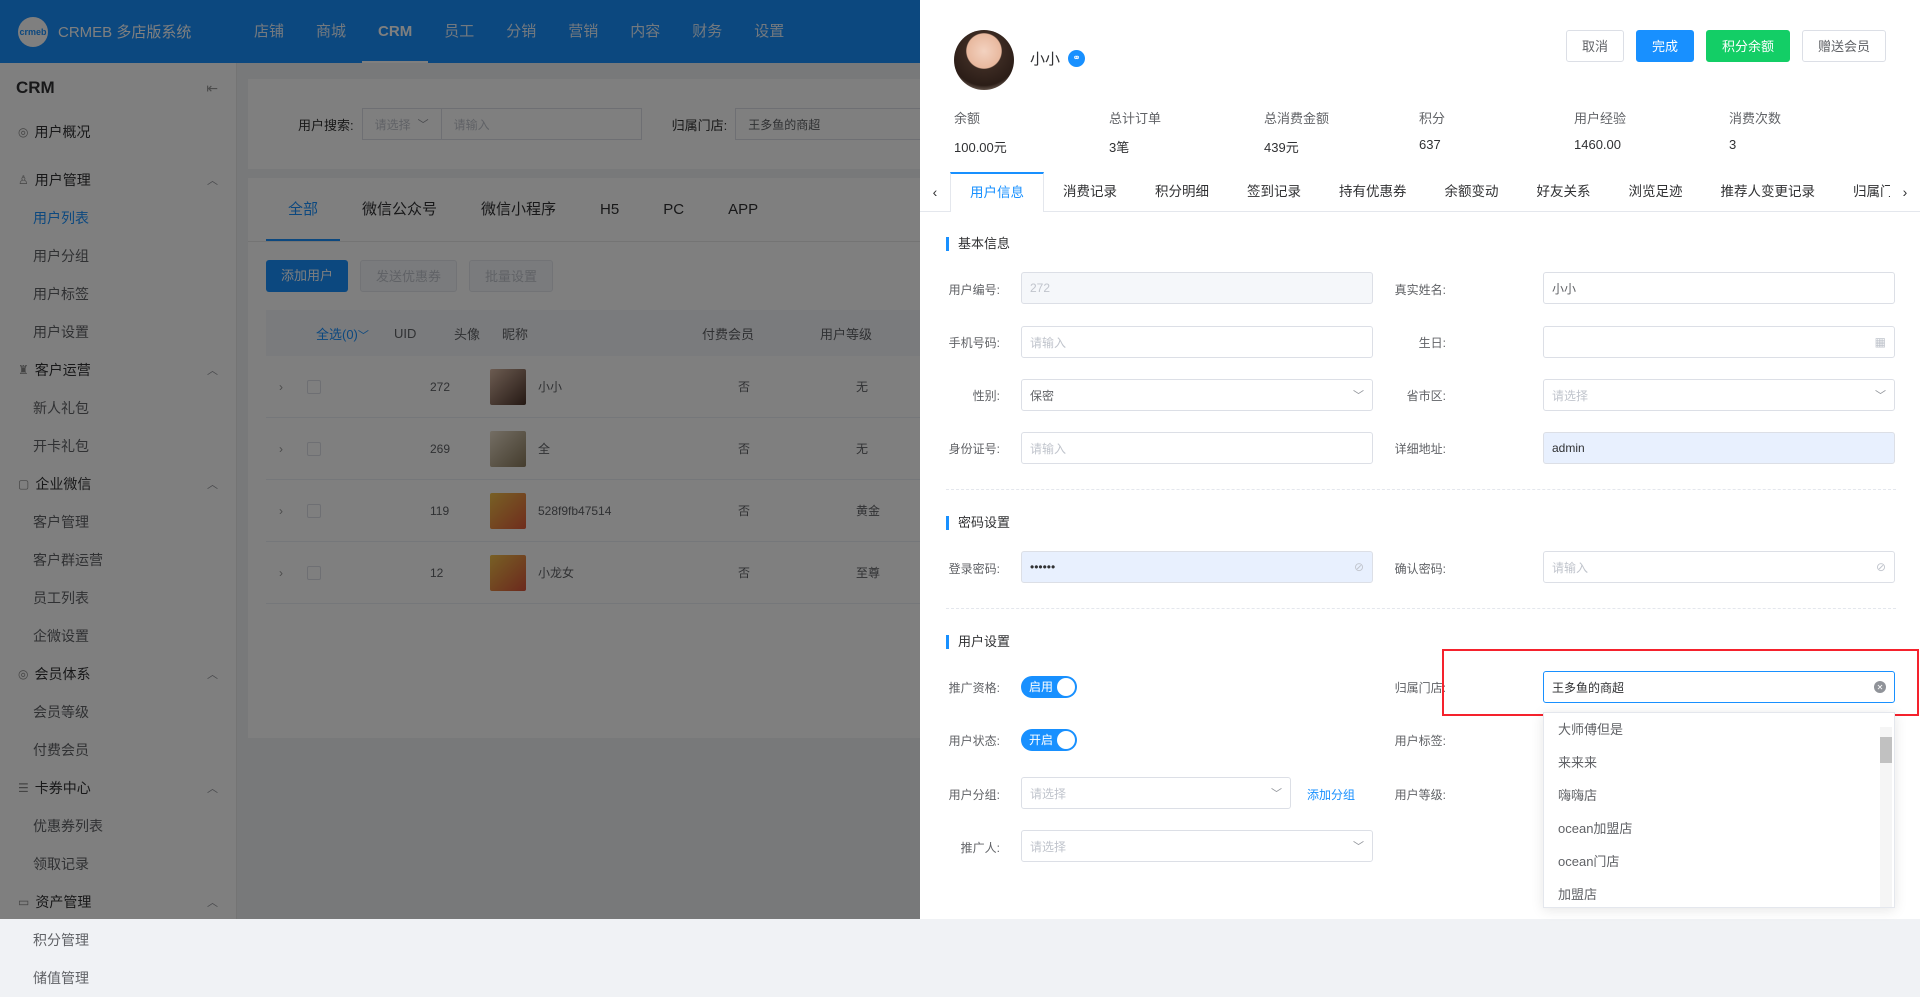 This screenshot has height=997, width=1920. I want to click on store-option: 来来来, so click(1719, 762).